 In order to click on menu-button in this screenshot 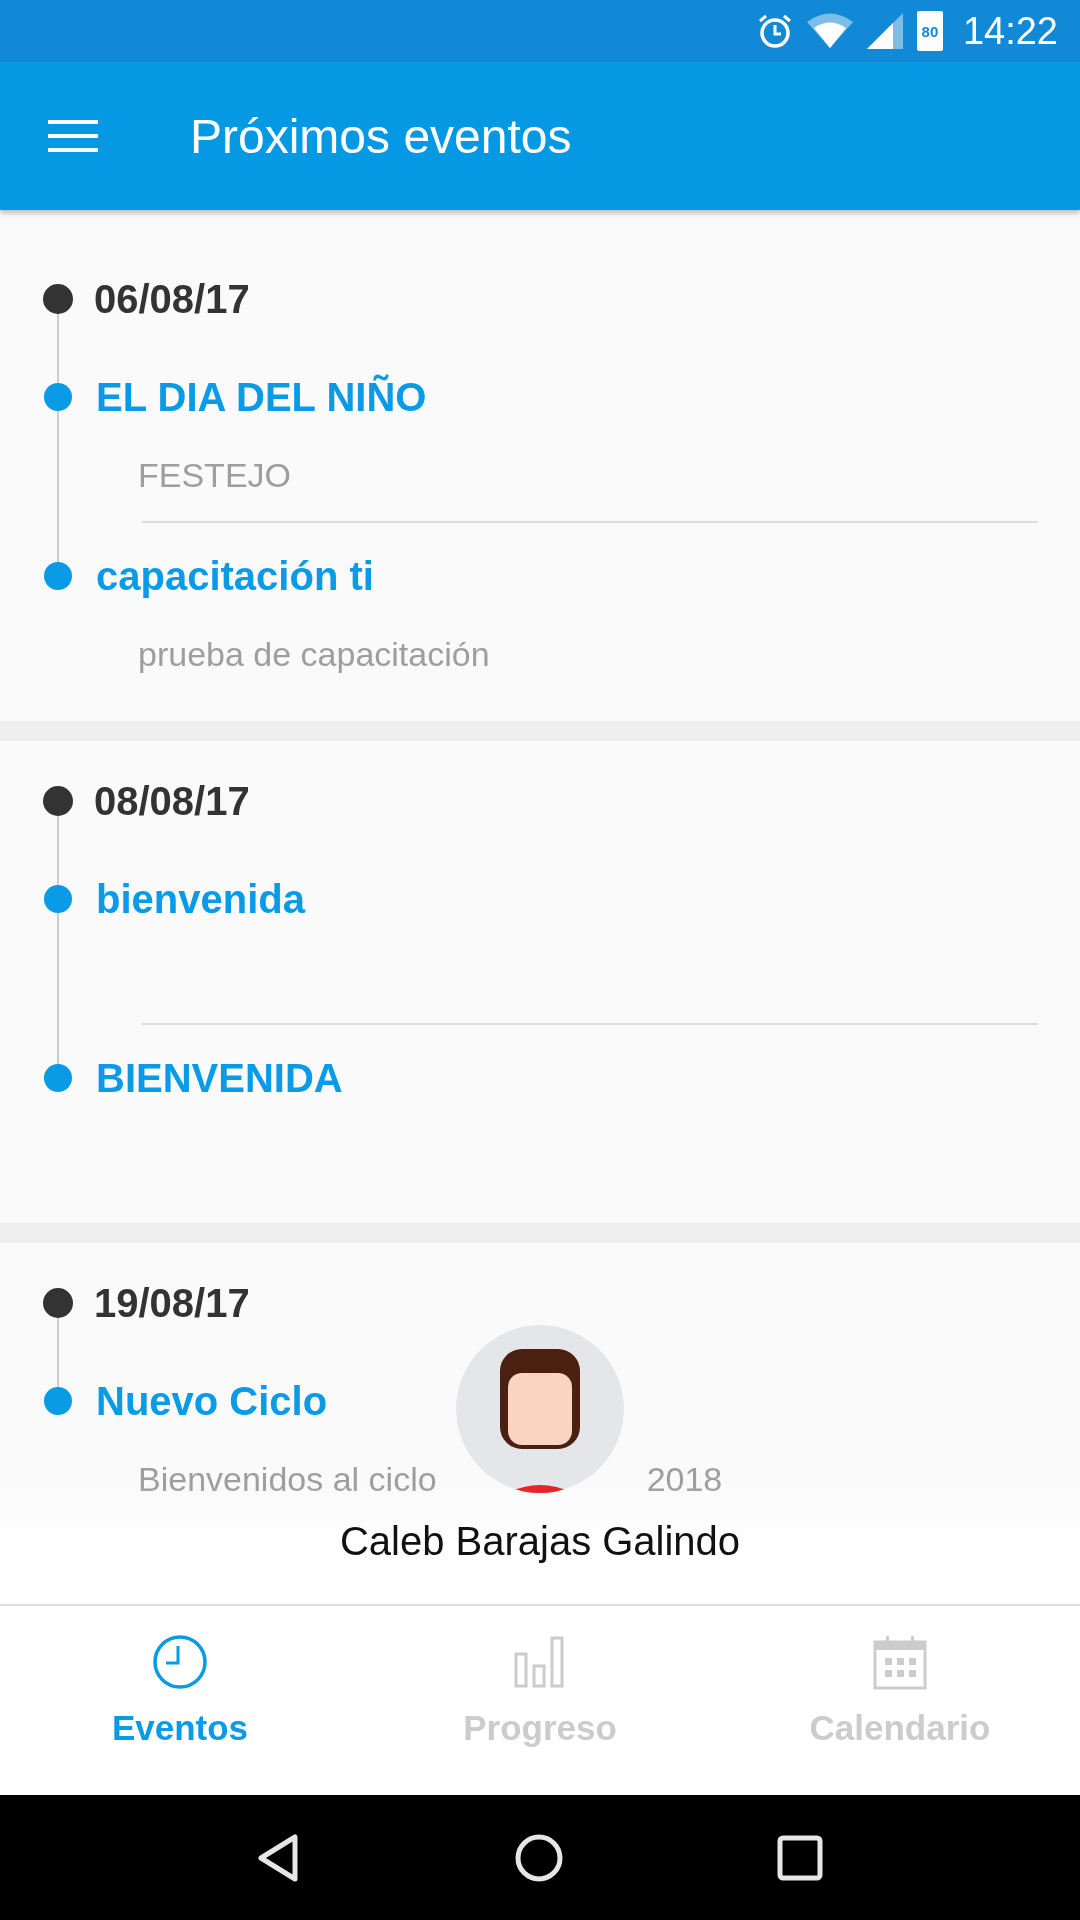, I will do `click(73, 136)`.